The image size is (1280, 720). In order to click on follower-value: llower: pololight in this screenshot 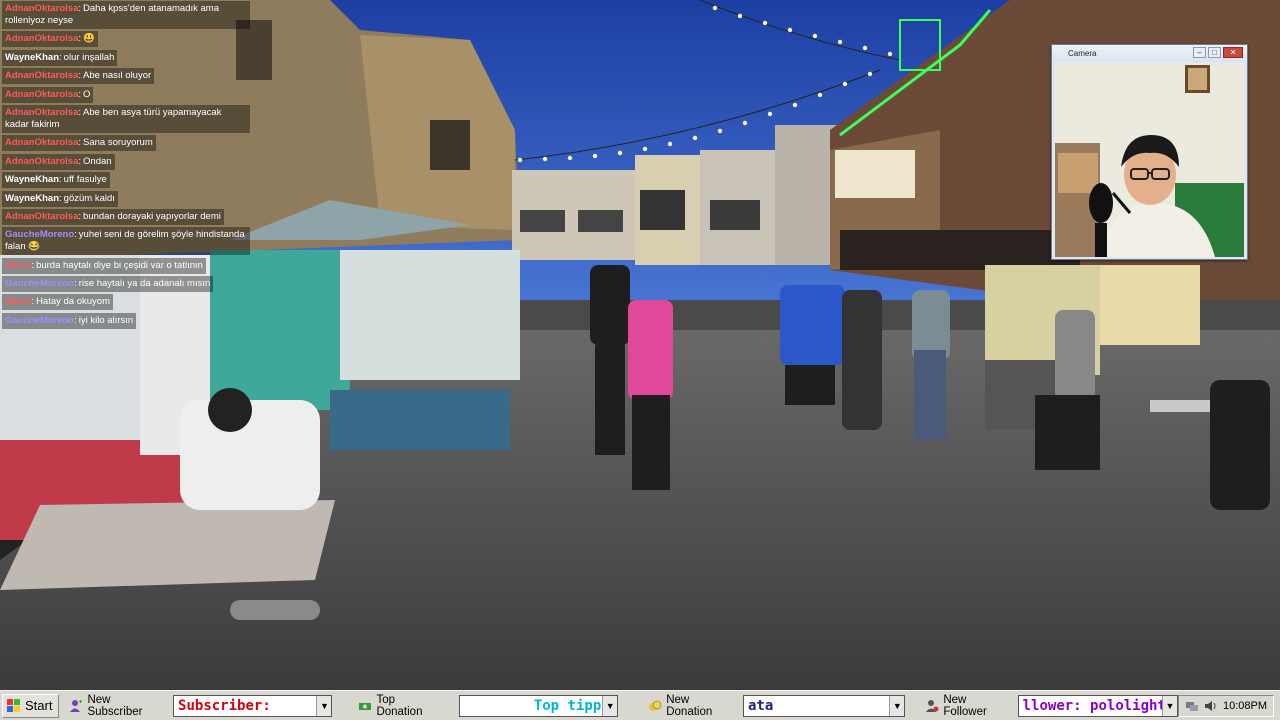, I will do `click(1094, 705)`.